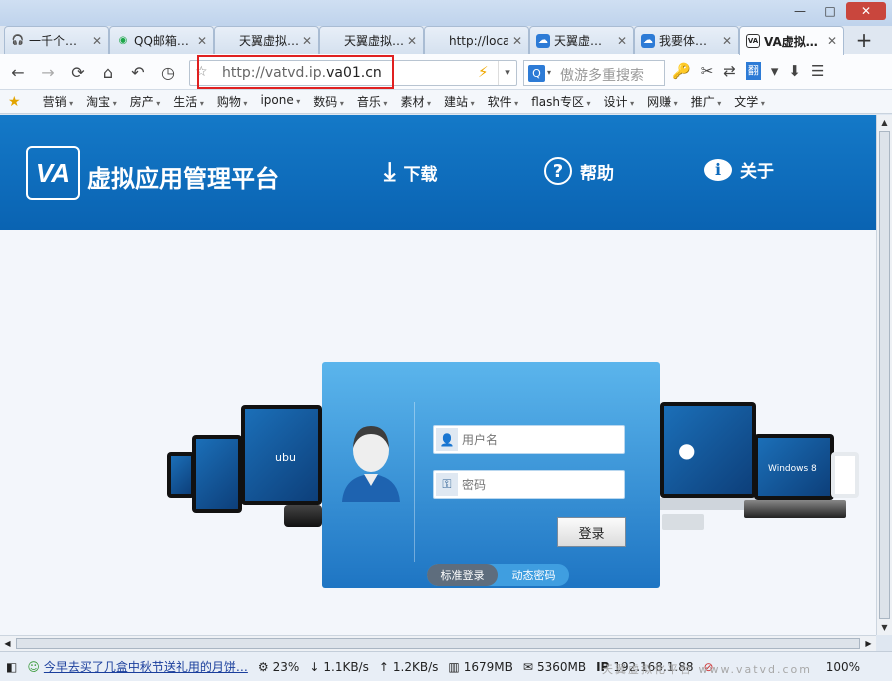 This screenshot has width=892, height=681. I want to click on tab-5: http://local… ✕, so click(476, 40).